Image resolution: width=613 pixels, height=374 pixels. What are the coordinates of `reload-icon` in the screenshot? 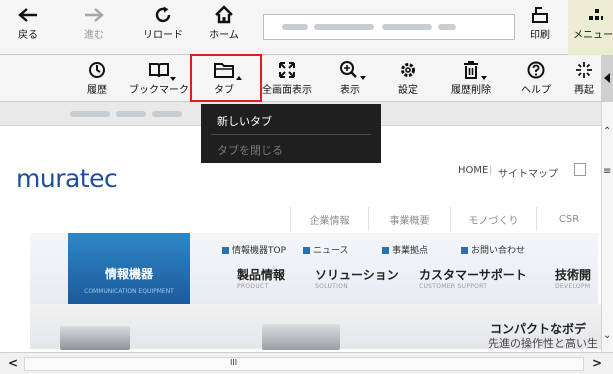 It's located at (163, 15).